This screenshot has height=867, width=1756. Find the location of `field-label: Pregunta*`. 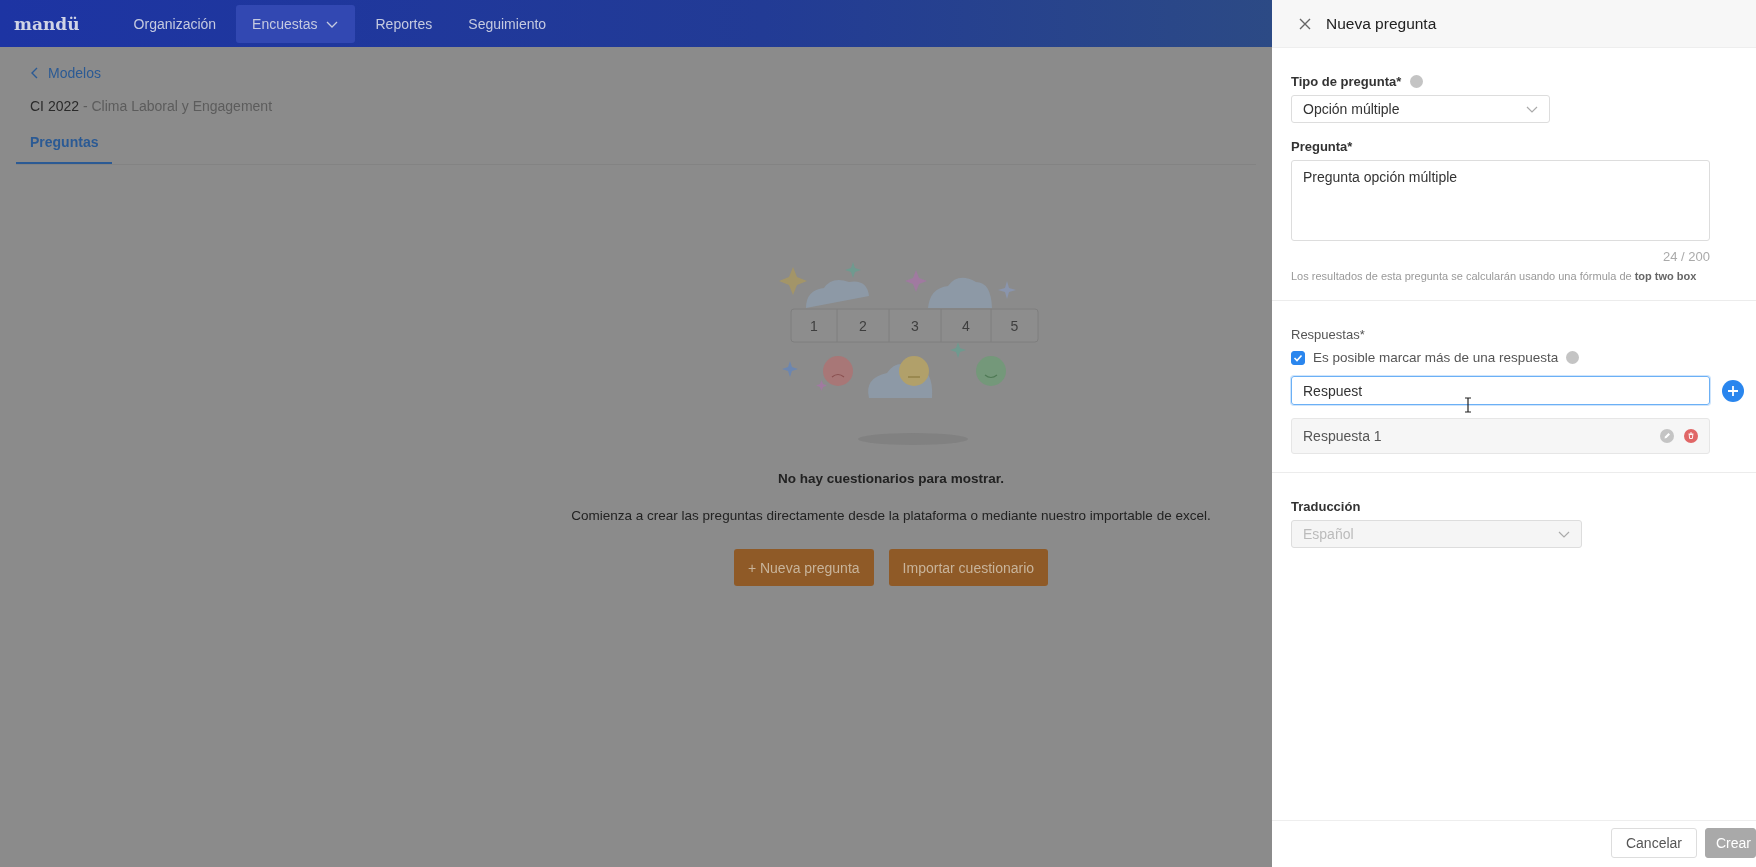

field-label: Pregunta* is located at coordinates (1322, 146).